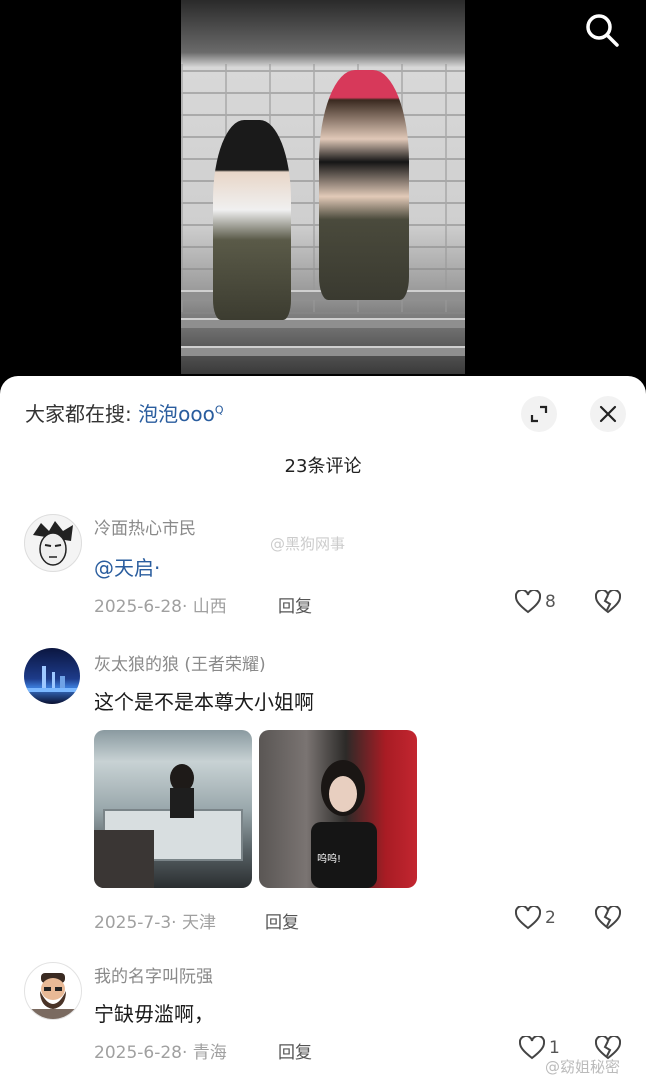  I want to click on comment-meta: 2025-6-28· 山西, so click(160, 607).